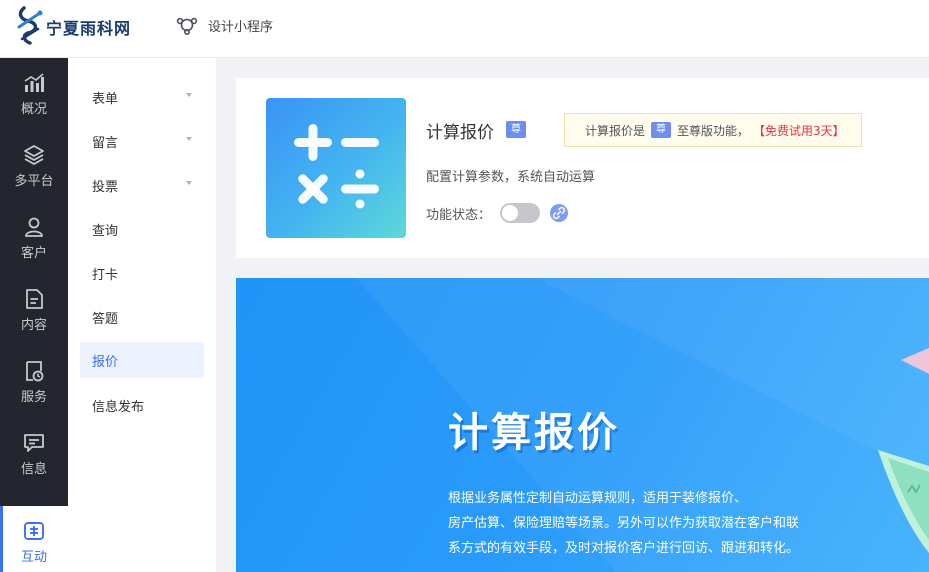 This screenshot has height=572, width=929. I want to click on rail-item-label: 信息, so click(33, 469).